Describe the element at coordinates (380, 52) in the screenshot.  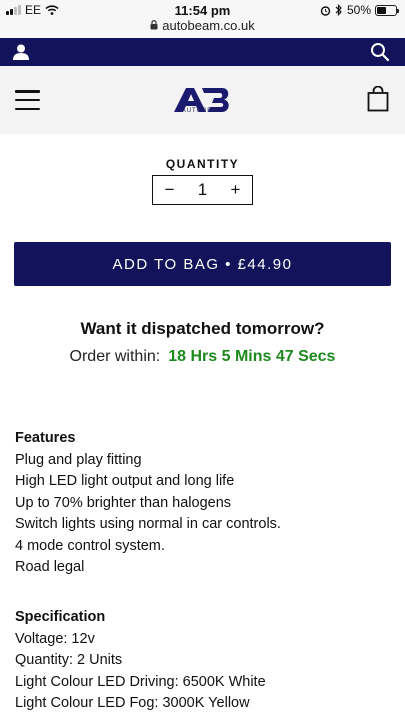
I see `search-icon` at that location.